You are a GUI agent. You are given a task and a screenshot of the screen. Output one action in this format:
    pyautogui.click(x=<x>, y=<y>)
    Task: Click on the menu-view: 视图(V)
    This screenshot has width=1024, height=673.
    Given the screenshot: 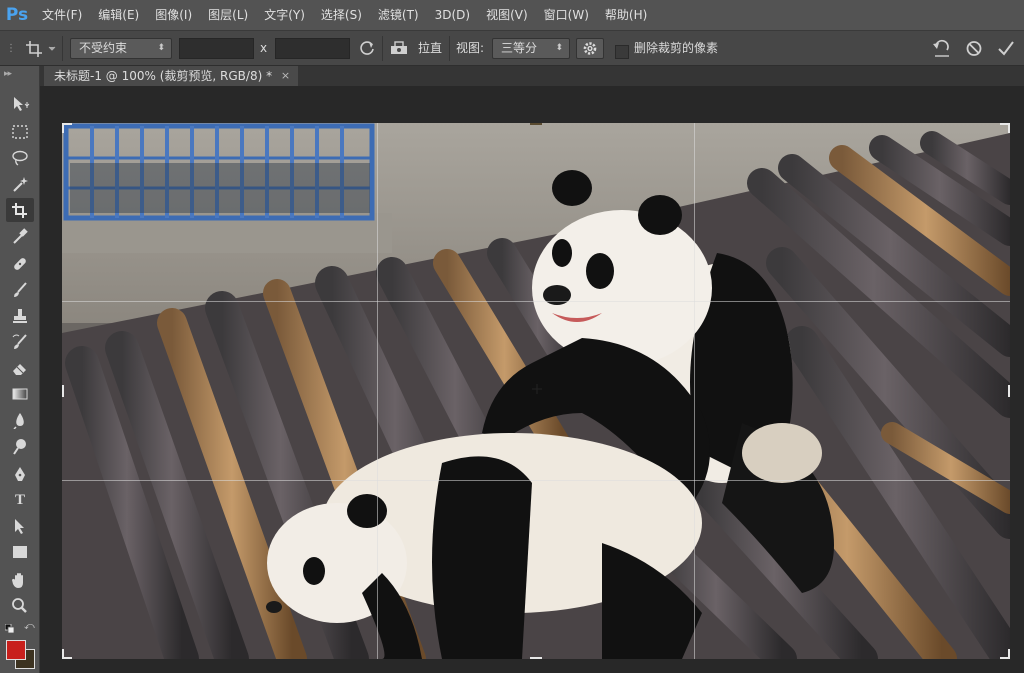 What is the action you would take?
    pyautogui.click(x=507, y=15)
    